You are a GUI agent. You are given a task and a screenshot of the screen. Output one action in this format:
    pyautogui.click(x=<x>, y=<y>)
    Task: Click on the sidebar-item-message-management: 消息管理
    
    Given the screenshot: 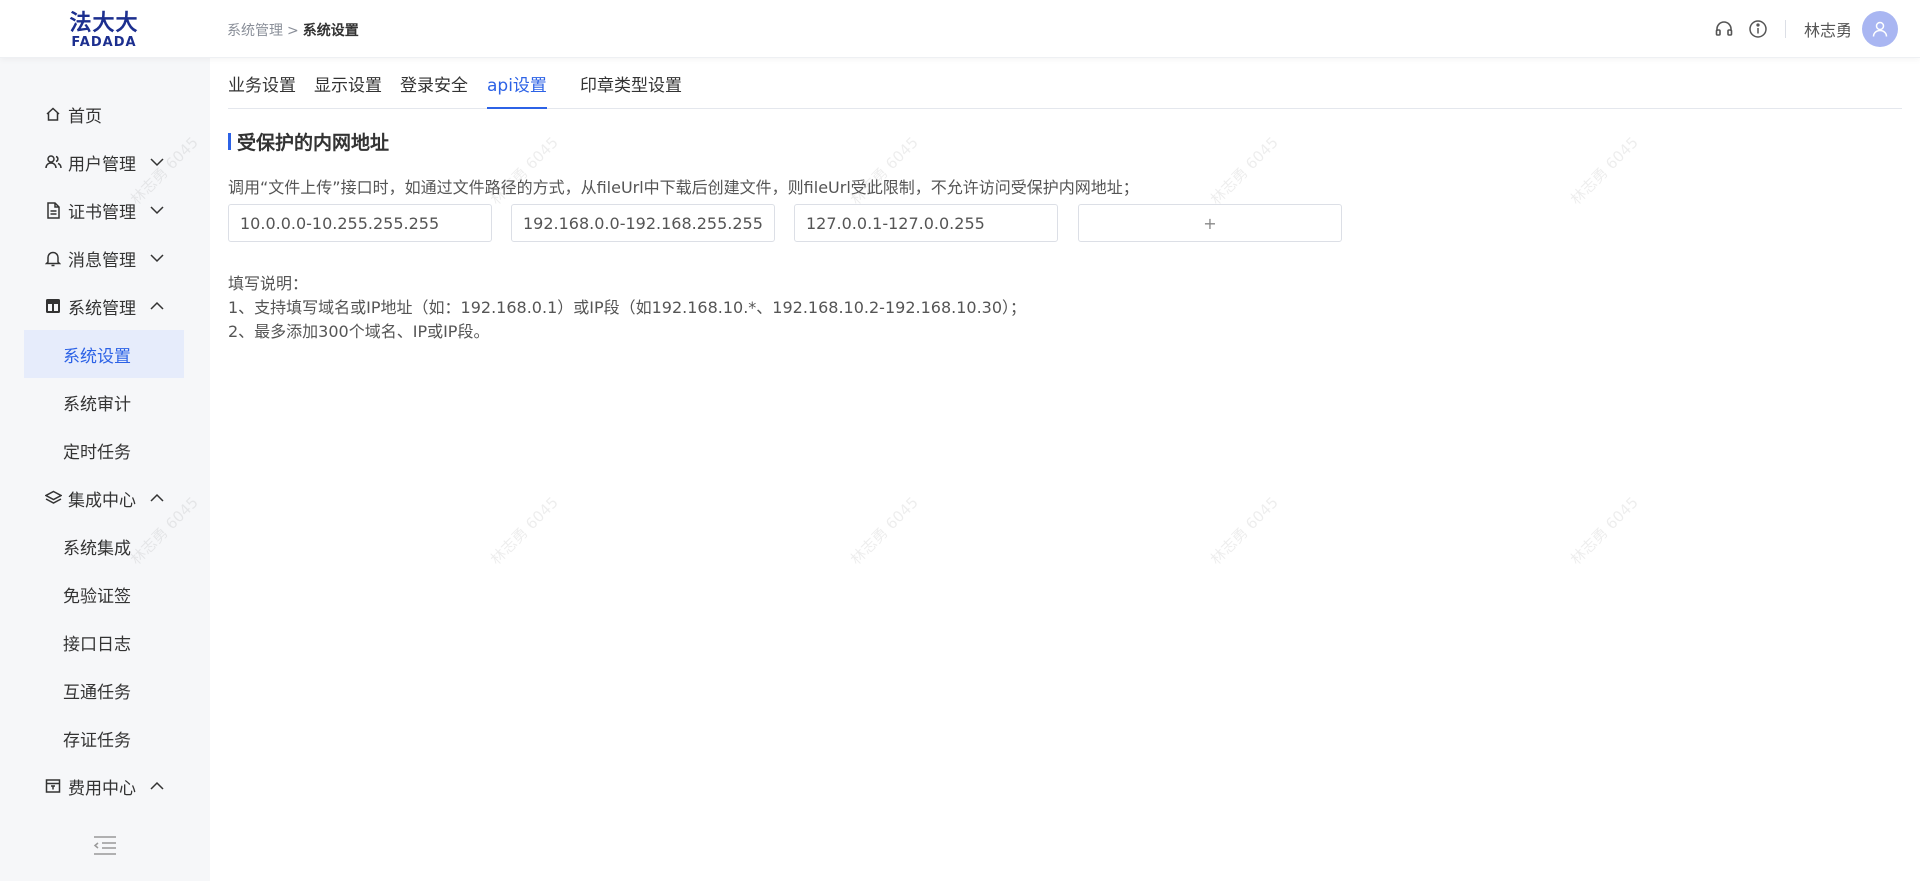 What is the action you would take?
    pyautogui.click(x=104, y=258)
    